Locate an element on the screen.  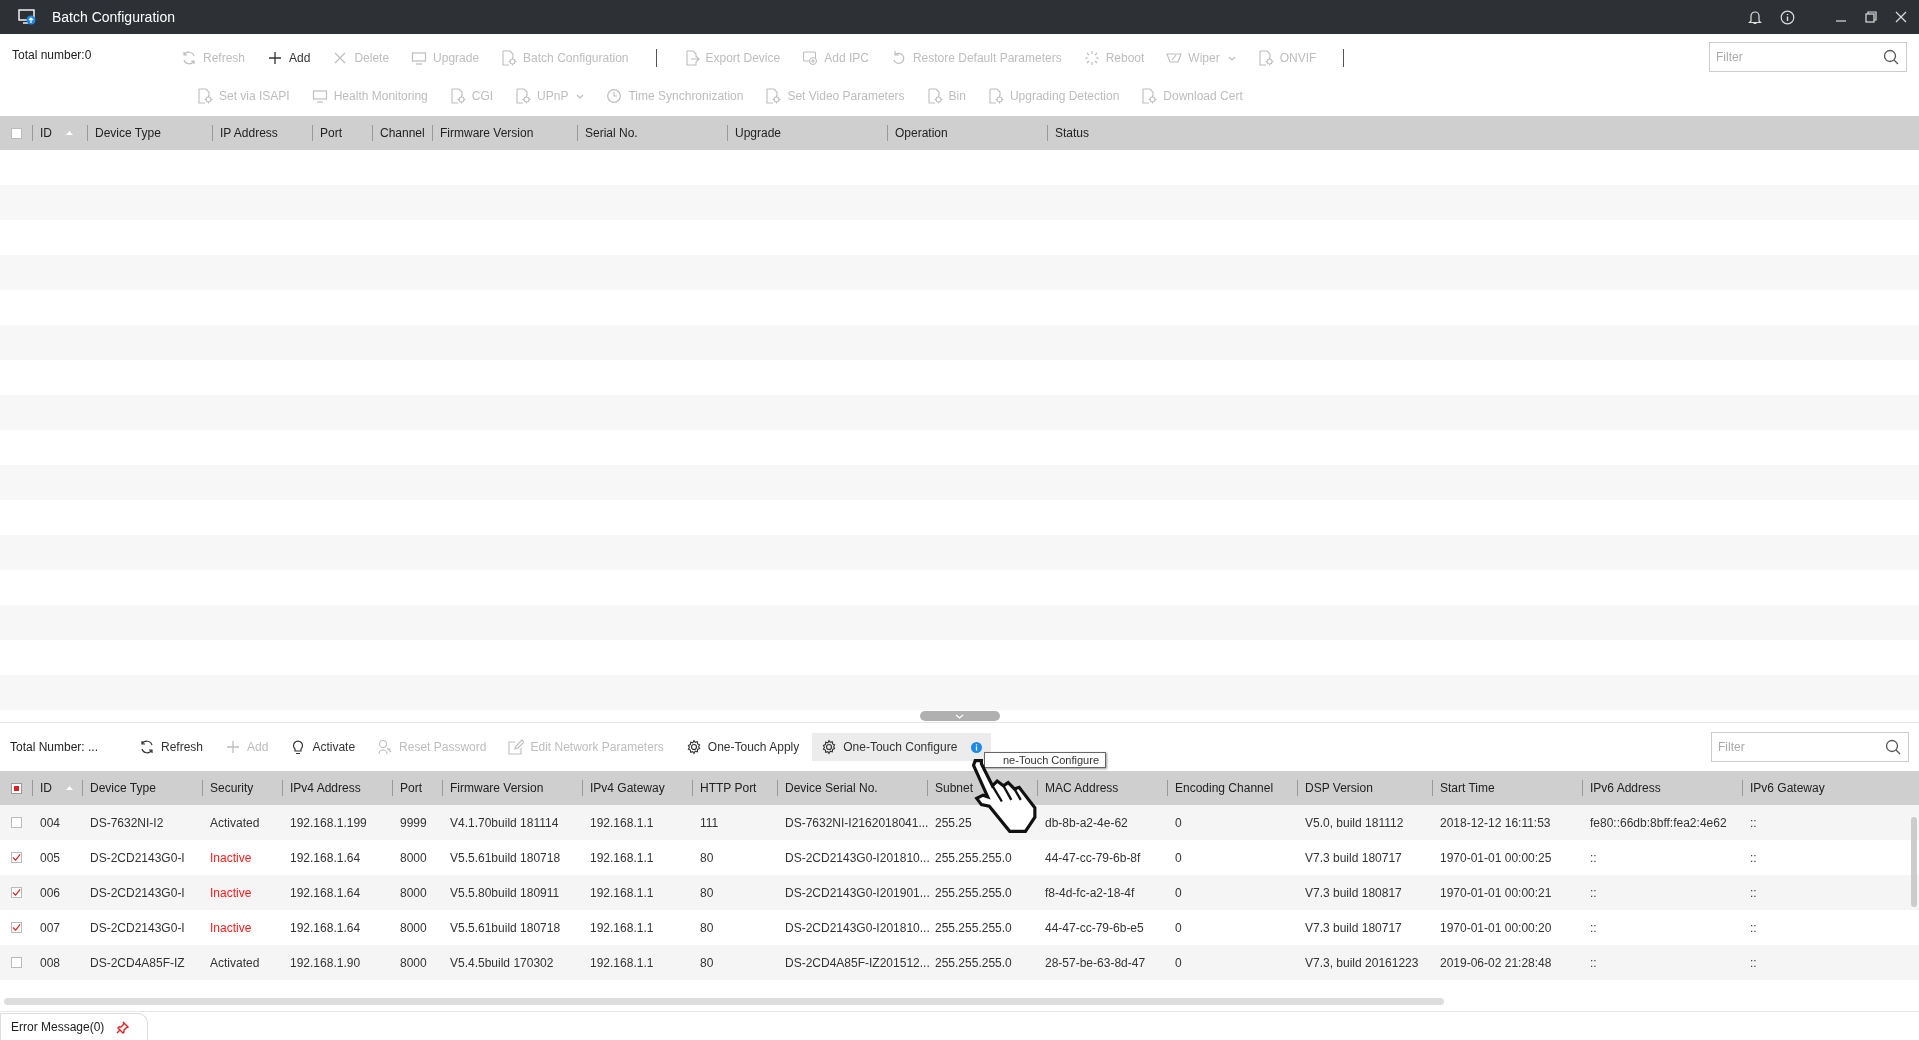
column-header: Subnet is located at coordinates (954, 788).